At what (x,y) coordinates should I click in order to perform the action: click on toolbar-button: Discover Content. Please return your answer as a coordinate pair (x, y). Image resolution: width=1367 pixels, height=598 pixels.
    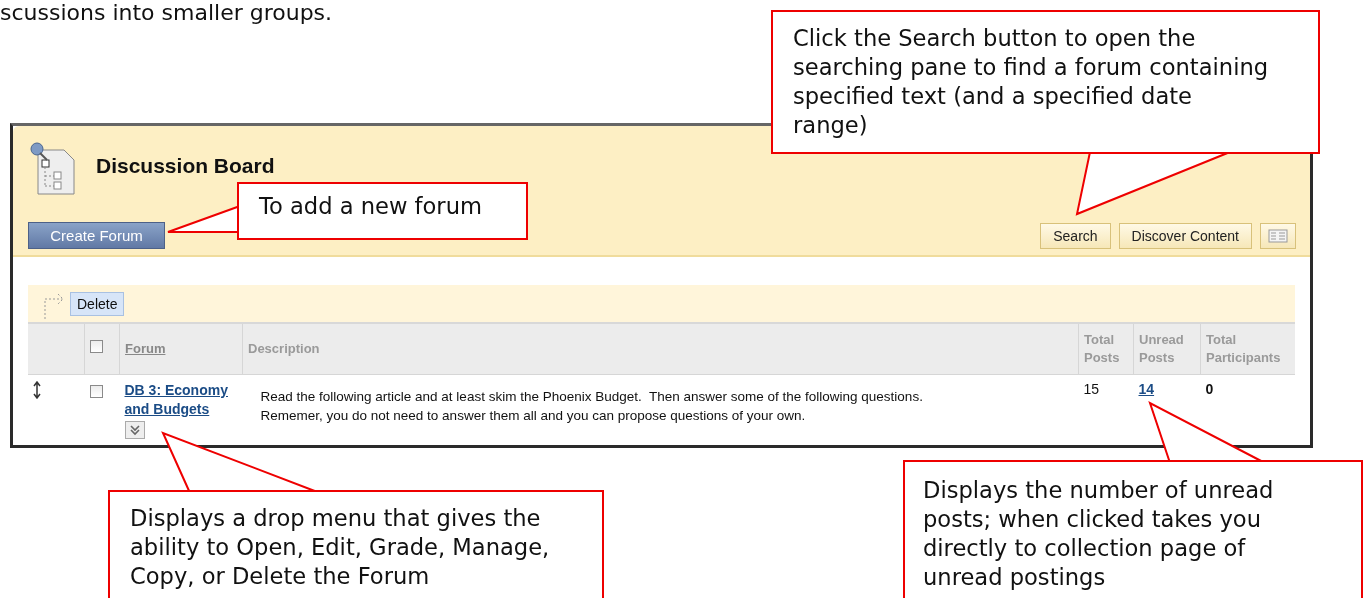
    Looking at the image, I should click on (1185, 235).